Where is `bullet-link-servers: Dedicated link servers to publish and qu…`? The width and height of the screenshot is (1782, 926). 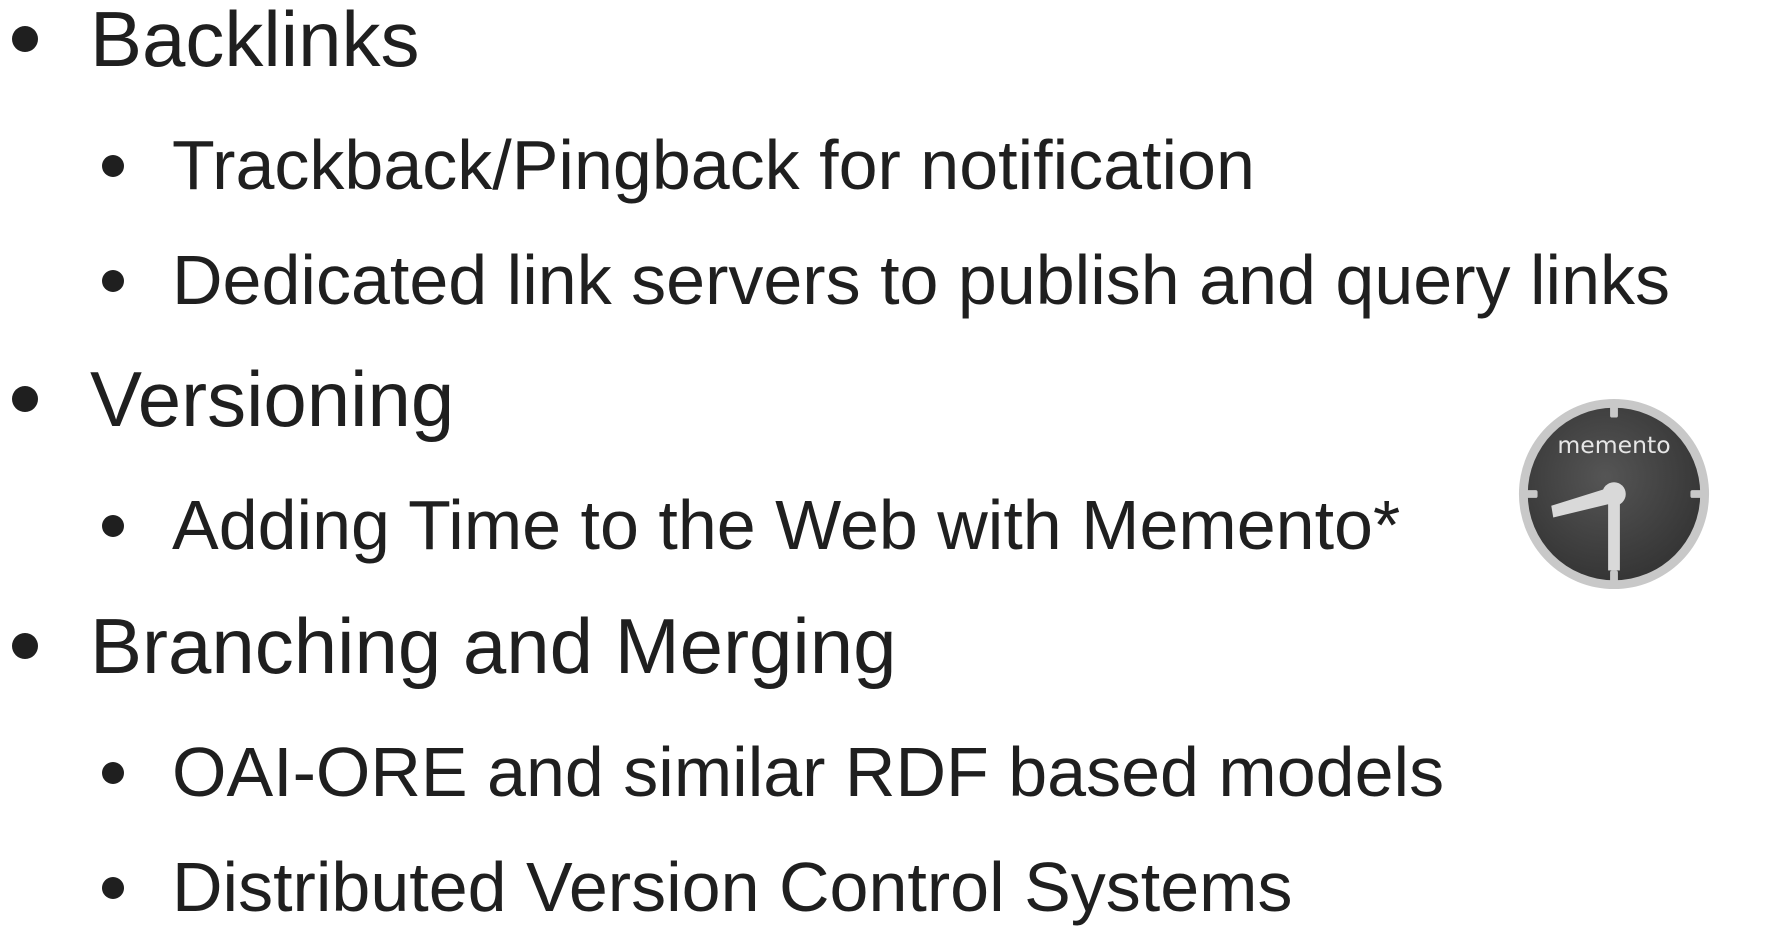 bullet-link-servers: Dedicated link servers to publish and qu… is located at coordinates (886, 280).